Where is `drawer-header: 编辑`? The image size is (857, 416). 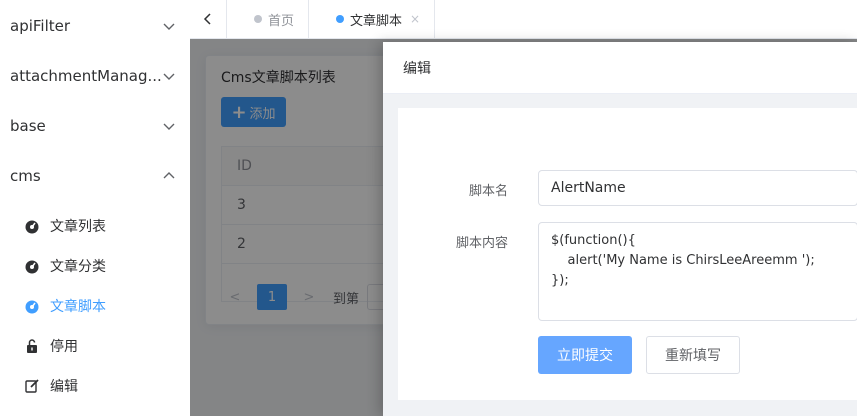 drawer-header: 编辑 is located at coordinates (620, 68).